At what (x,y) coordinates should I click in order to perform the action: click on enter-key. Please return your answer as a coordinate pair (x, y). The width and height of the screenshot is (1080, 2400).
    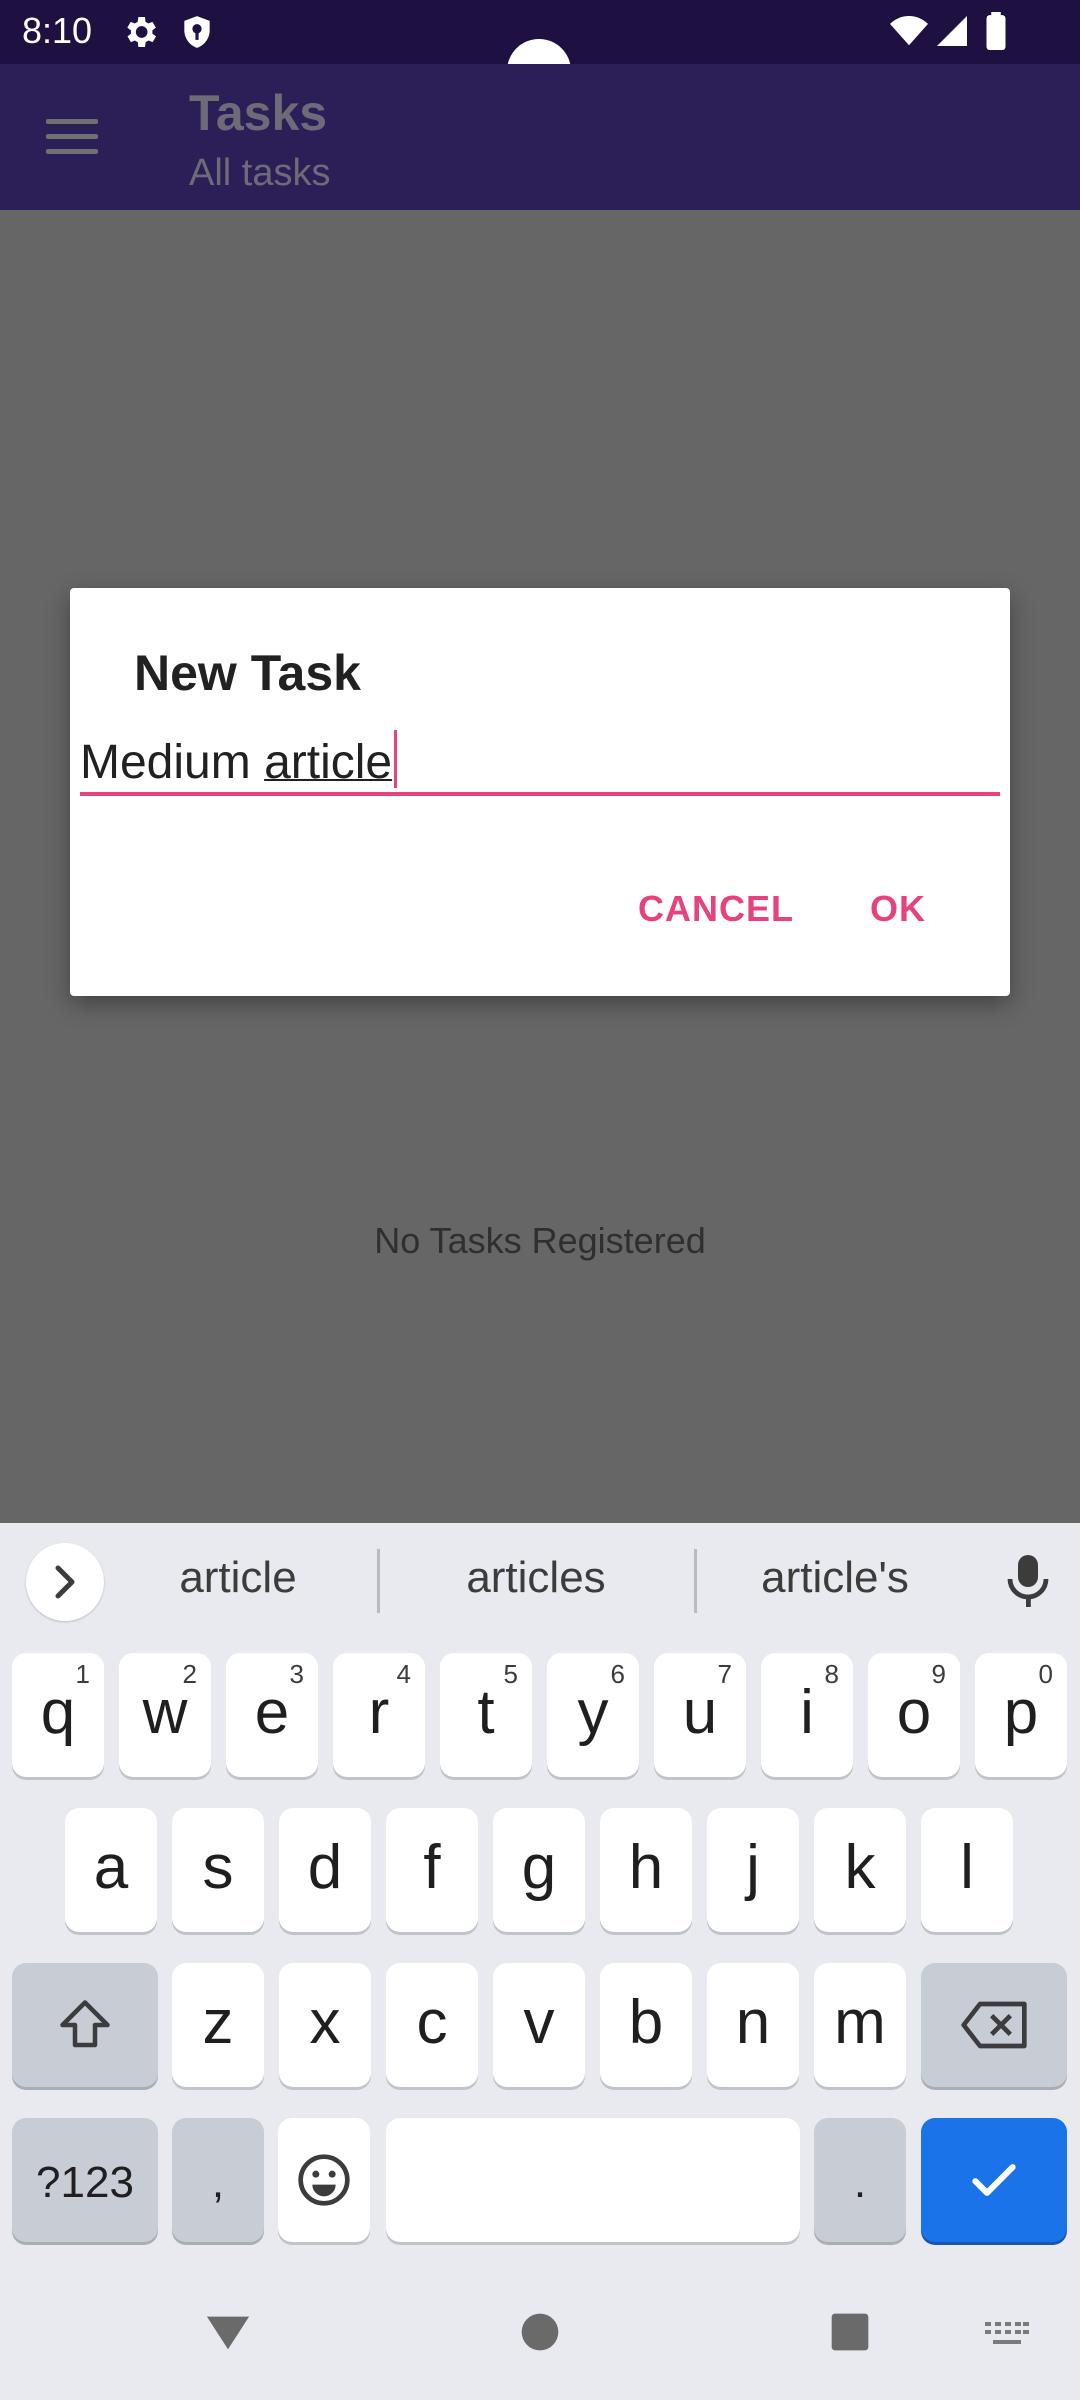
    Looking at the image, I should click on (994, 2180).